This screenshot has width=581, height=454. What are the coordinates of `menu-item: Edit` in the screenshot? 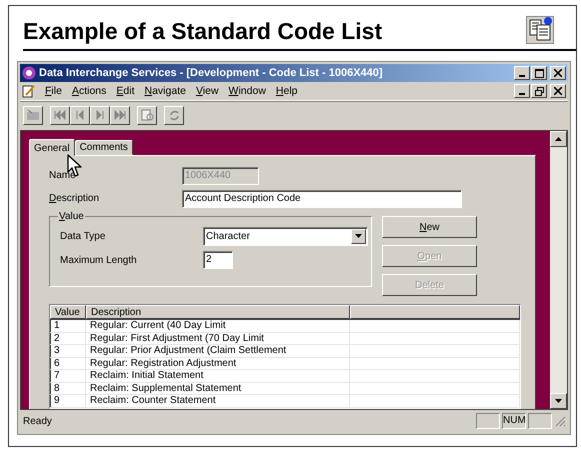 It's located at (125, 91).